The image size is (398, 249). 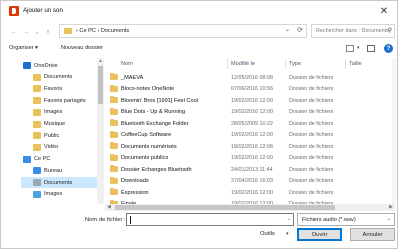 What do you see at coordinates (100, 61) in the screenshot?
I see `scroll-up-icon: ▲` at bounding box center [100, 61].